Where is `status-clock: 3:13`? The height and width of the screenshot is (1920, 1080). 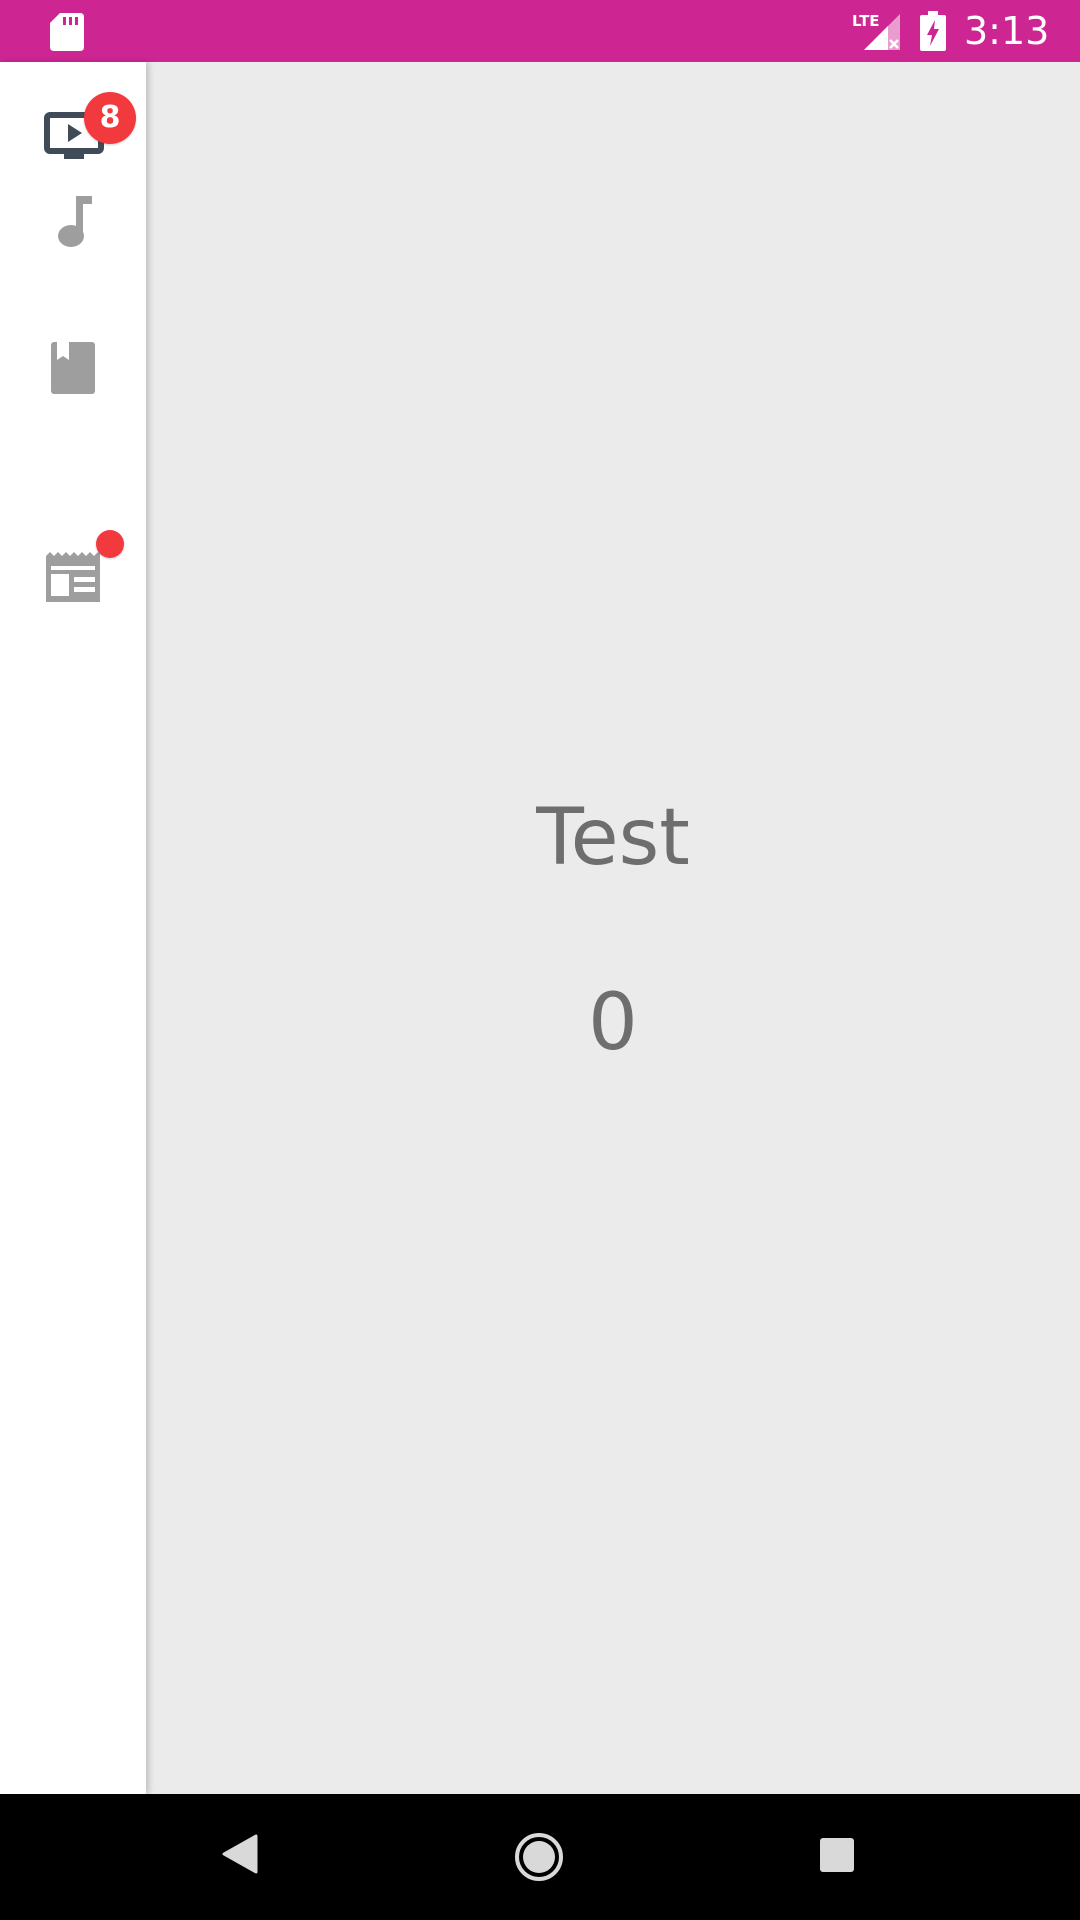 status-clock: 3:13 is located at coordinates (1007, 31).